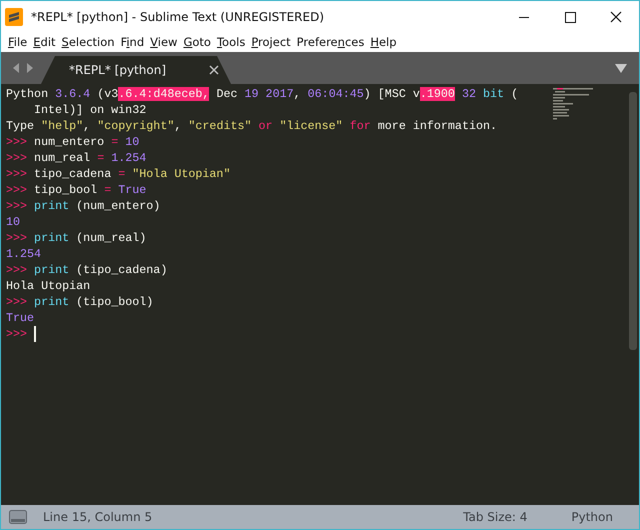  Describe the element at coordinates (44, 42) in the screenshot. I see `menu-item: Edit` at that location.